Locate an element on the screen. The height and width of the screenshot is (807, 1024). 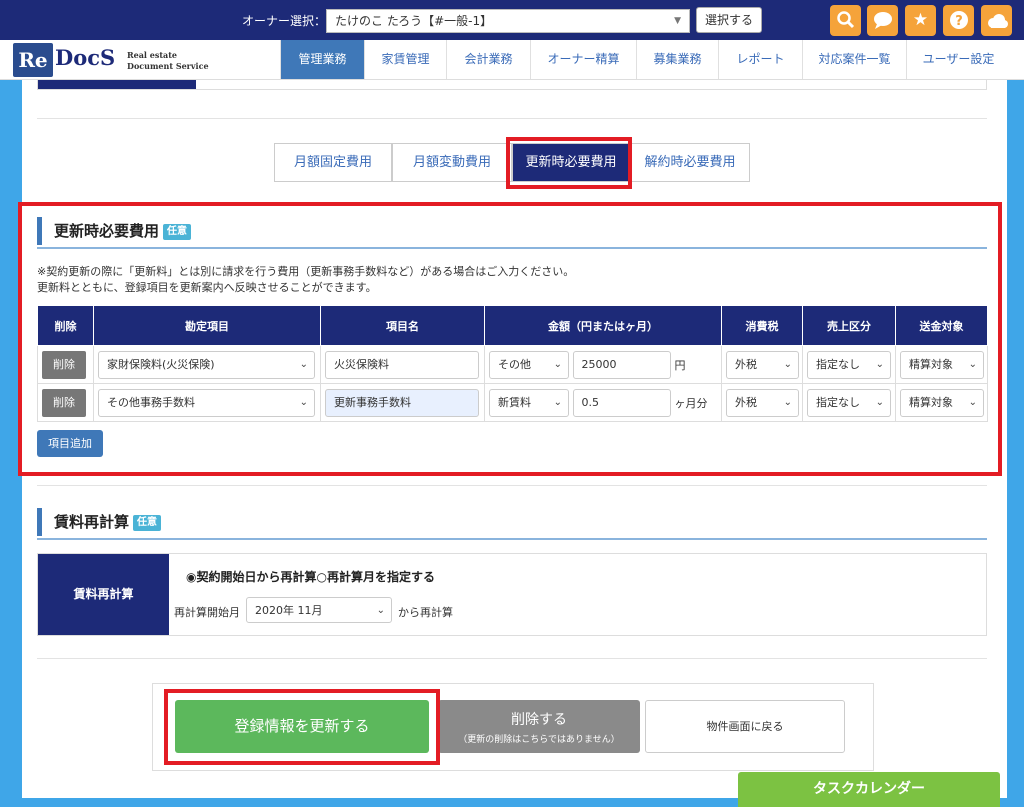
recalc-section-title: 賃料再計算 任意 is located at coordinates (99, 522).